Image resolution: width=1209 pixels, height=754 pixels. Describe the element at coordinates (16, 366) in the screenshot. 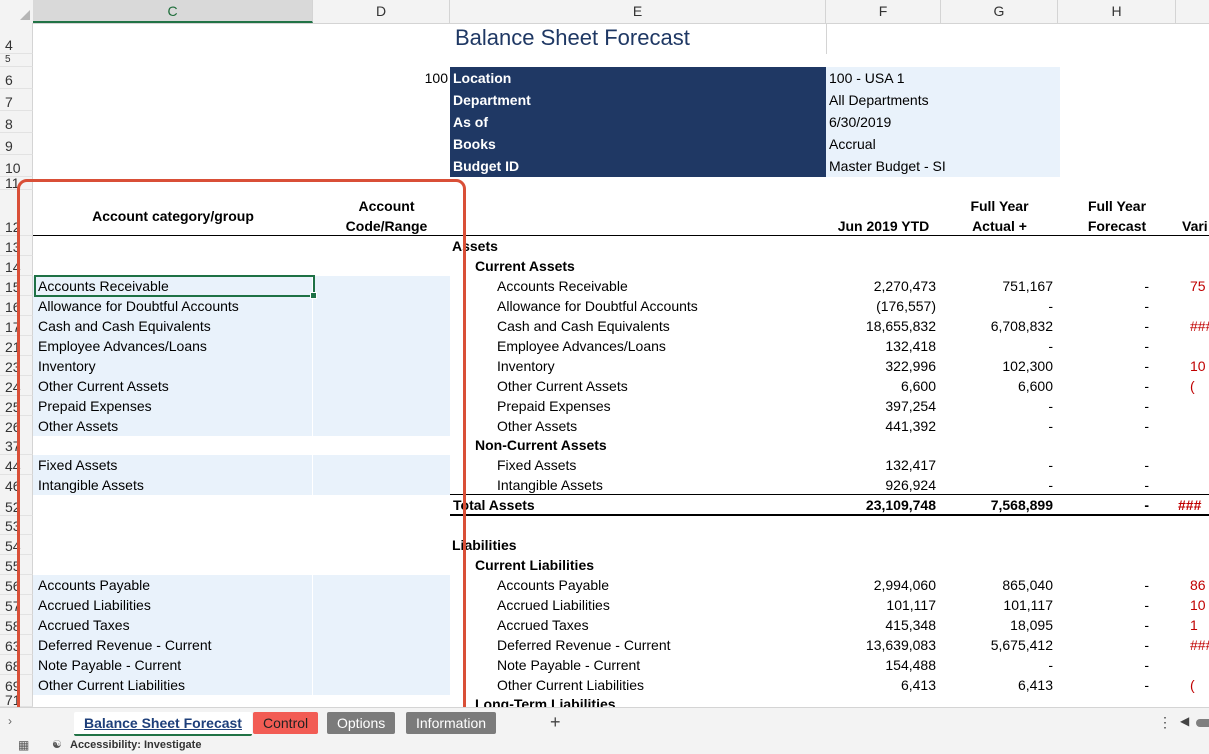

I see `row-number: 23` at that location.